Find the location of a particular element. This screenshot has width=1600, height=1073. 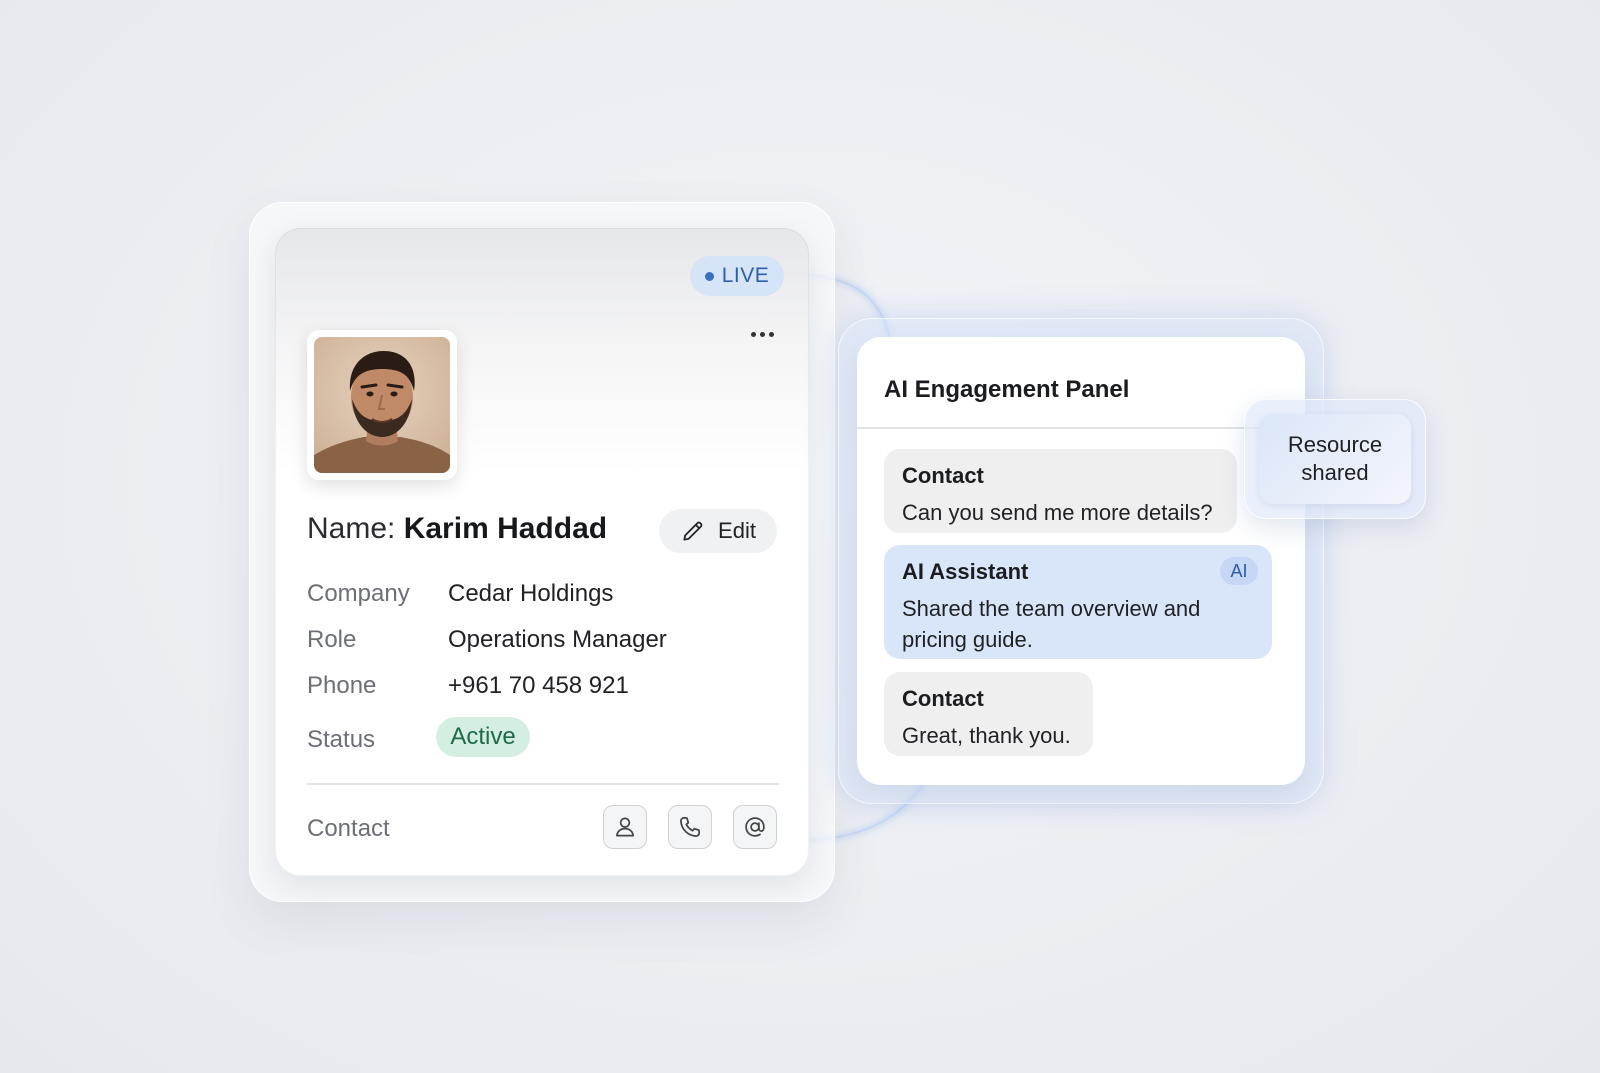

role-value: Operations Manager is located at coordinates (557, 639).